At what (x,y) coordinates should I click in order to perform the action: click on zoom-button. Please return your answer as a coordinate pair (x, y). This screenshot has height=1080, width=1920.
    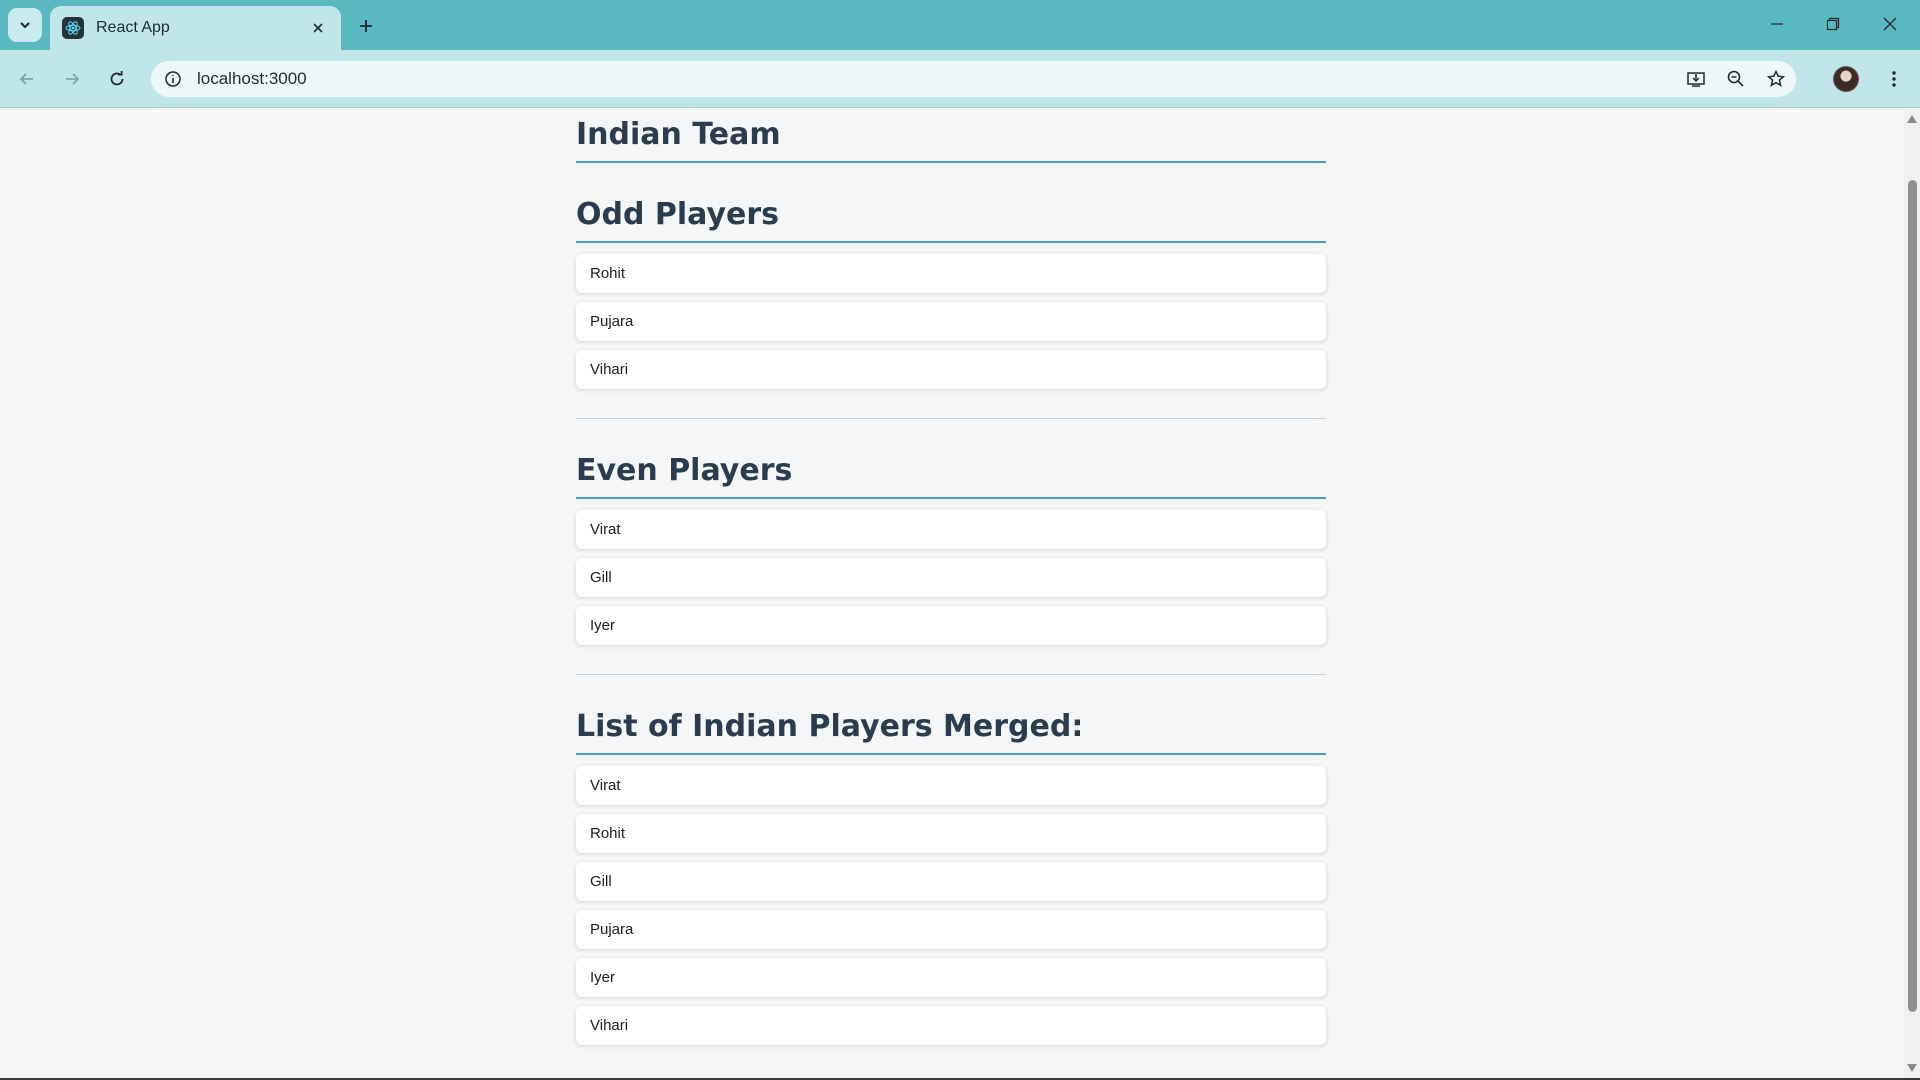
    Looking at the image, I should click on (1736, 79).